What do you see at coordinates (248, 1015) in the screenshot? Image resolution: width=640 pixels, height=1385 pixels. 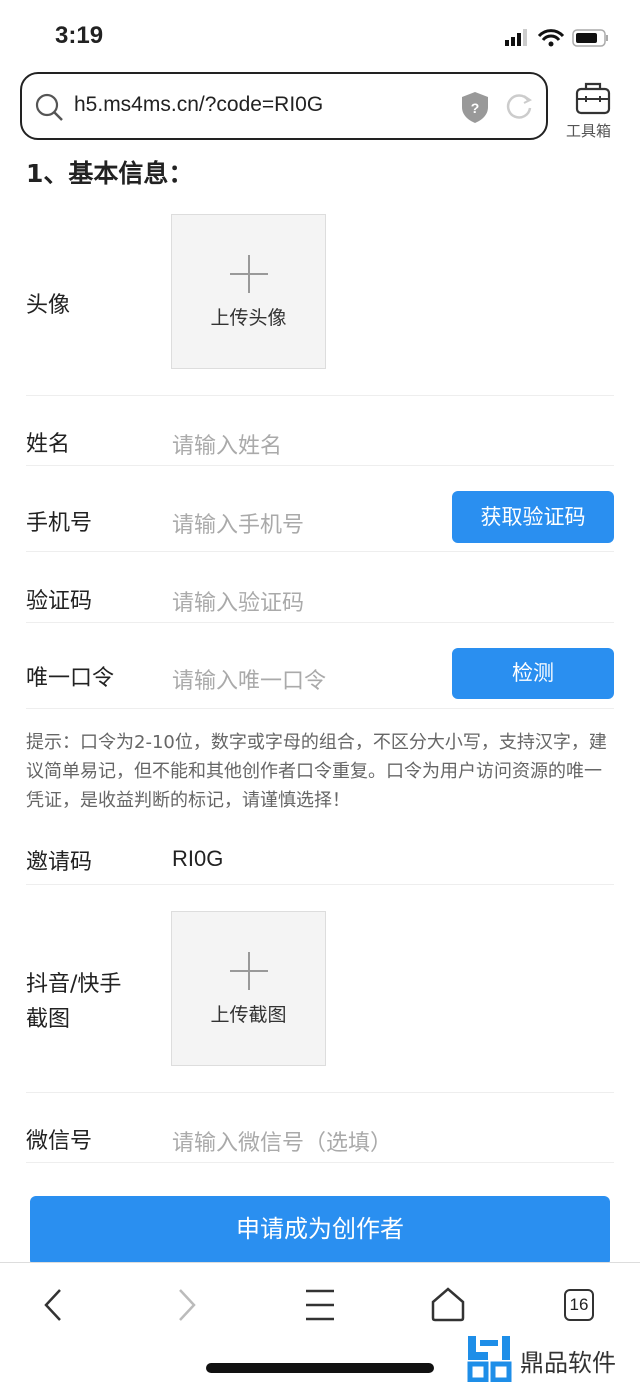 I see `screenshot-upload-label: 上传截图` at bounding box center [248, 1015].